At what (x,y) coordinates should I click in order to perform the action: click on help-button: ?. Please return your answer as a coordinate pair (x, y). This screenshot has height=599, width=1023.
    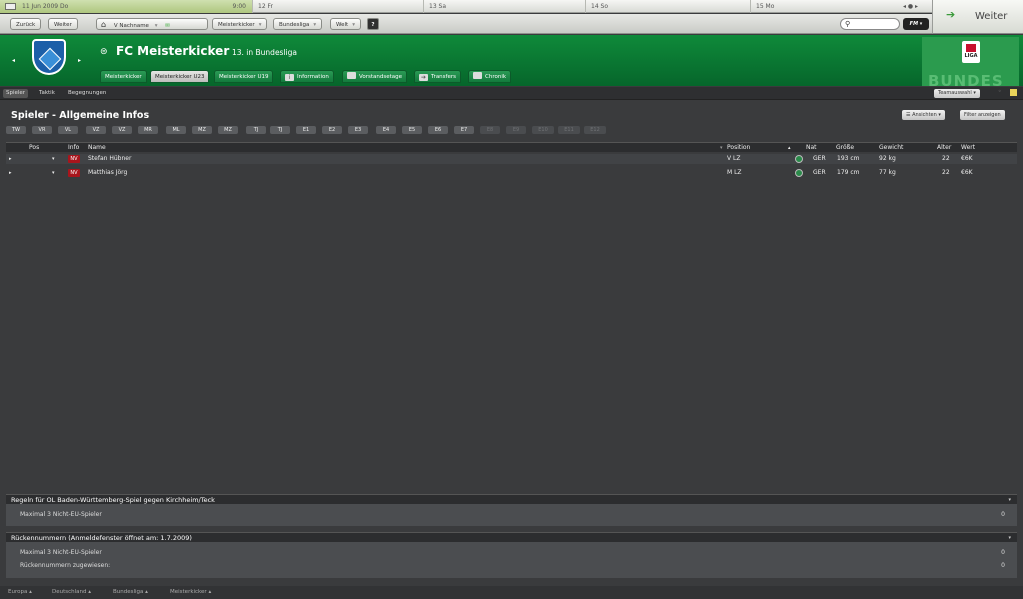
    Looking at the image, I should click on (373, 24).